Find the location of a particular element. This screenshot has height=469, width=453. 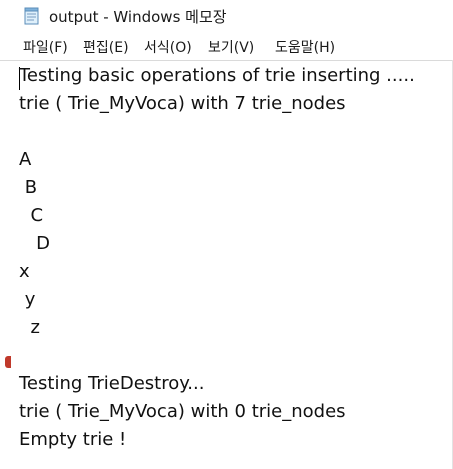

text-line: z is located at coordinates (29, 327).